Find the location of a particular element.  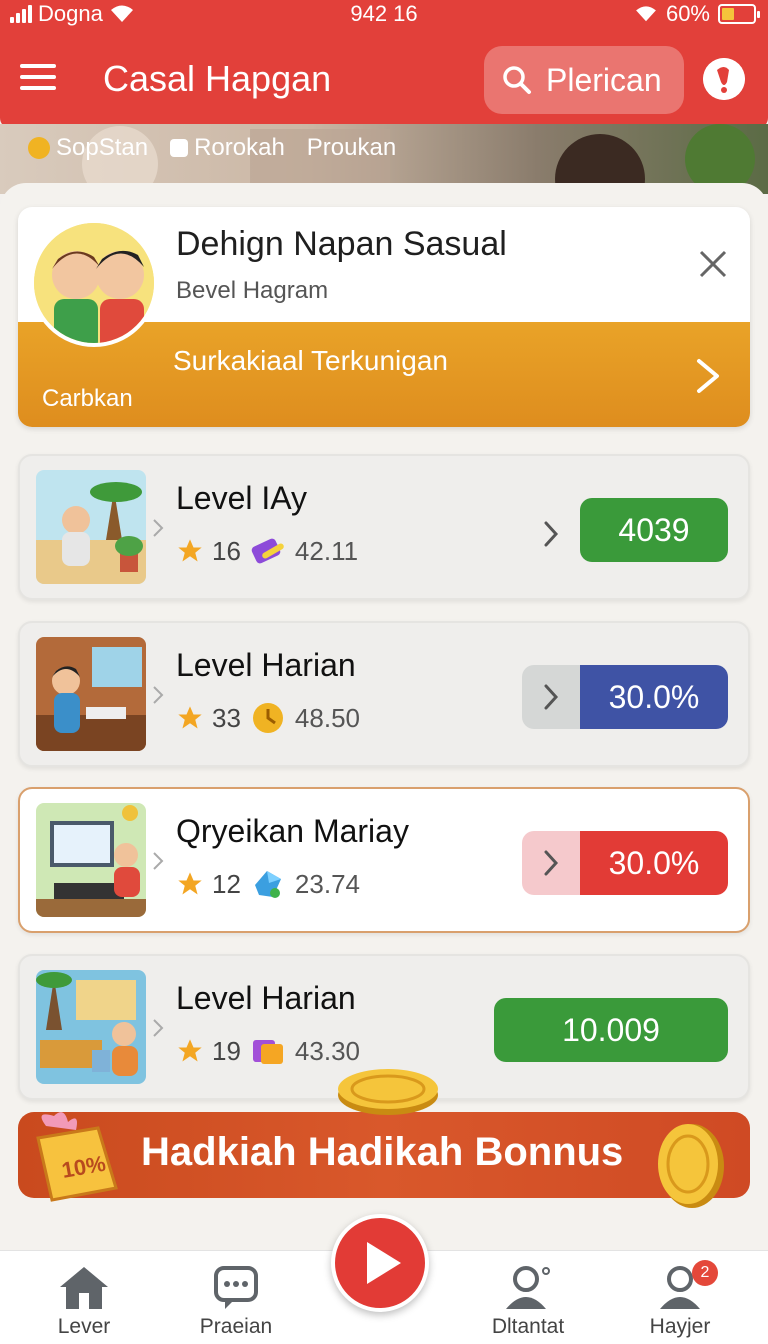

chat-icon is located at coordinates (236, 1287).